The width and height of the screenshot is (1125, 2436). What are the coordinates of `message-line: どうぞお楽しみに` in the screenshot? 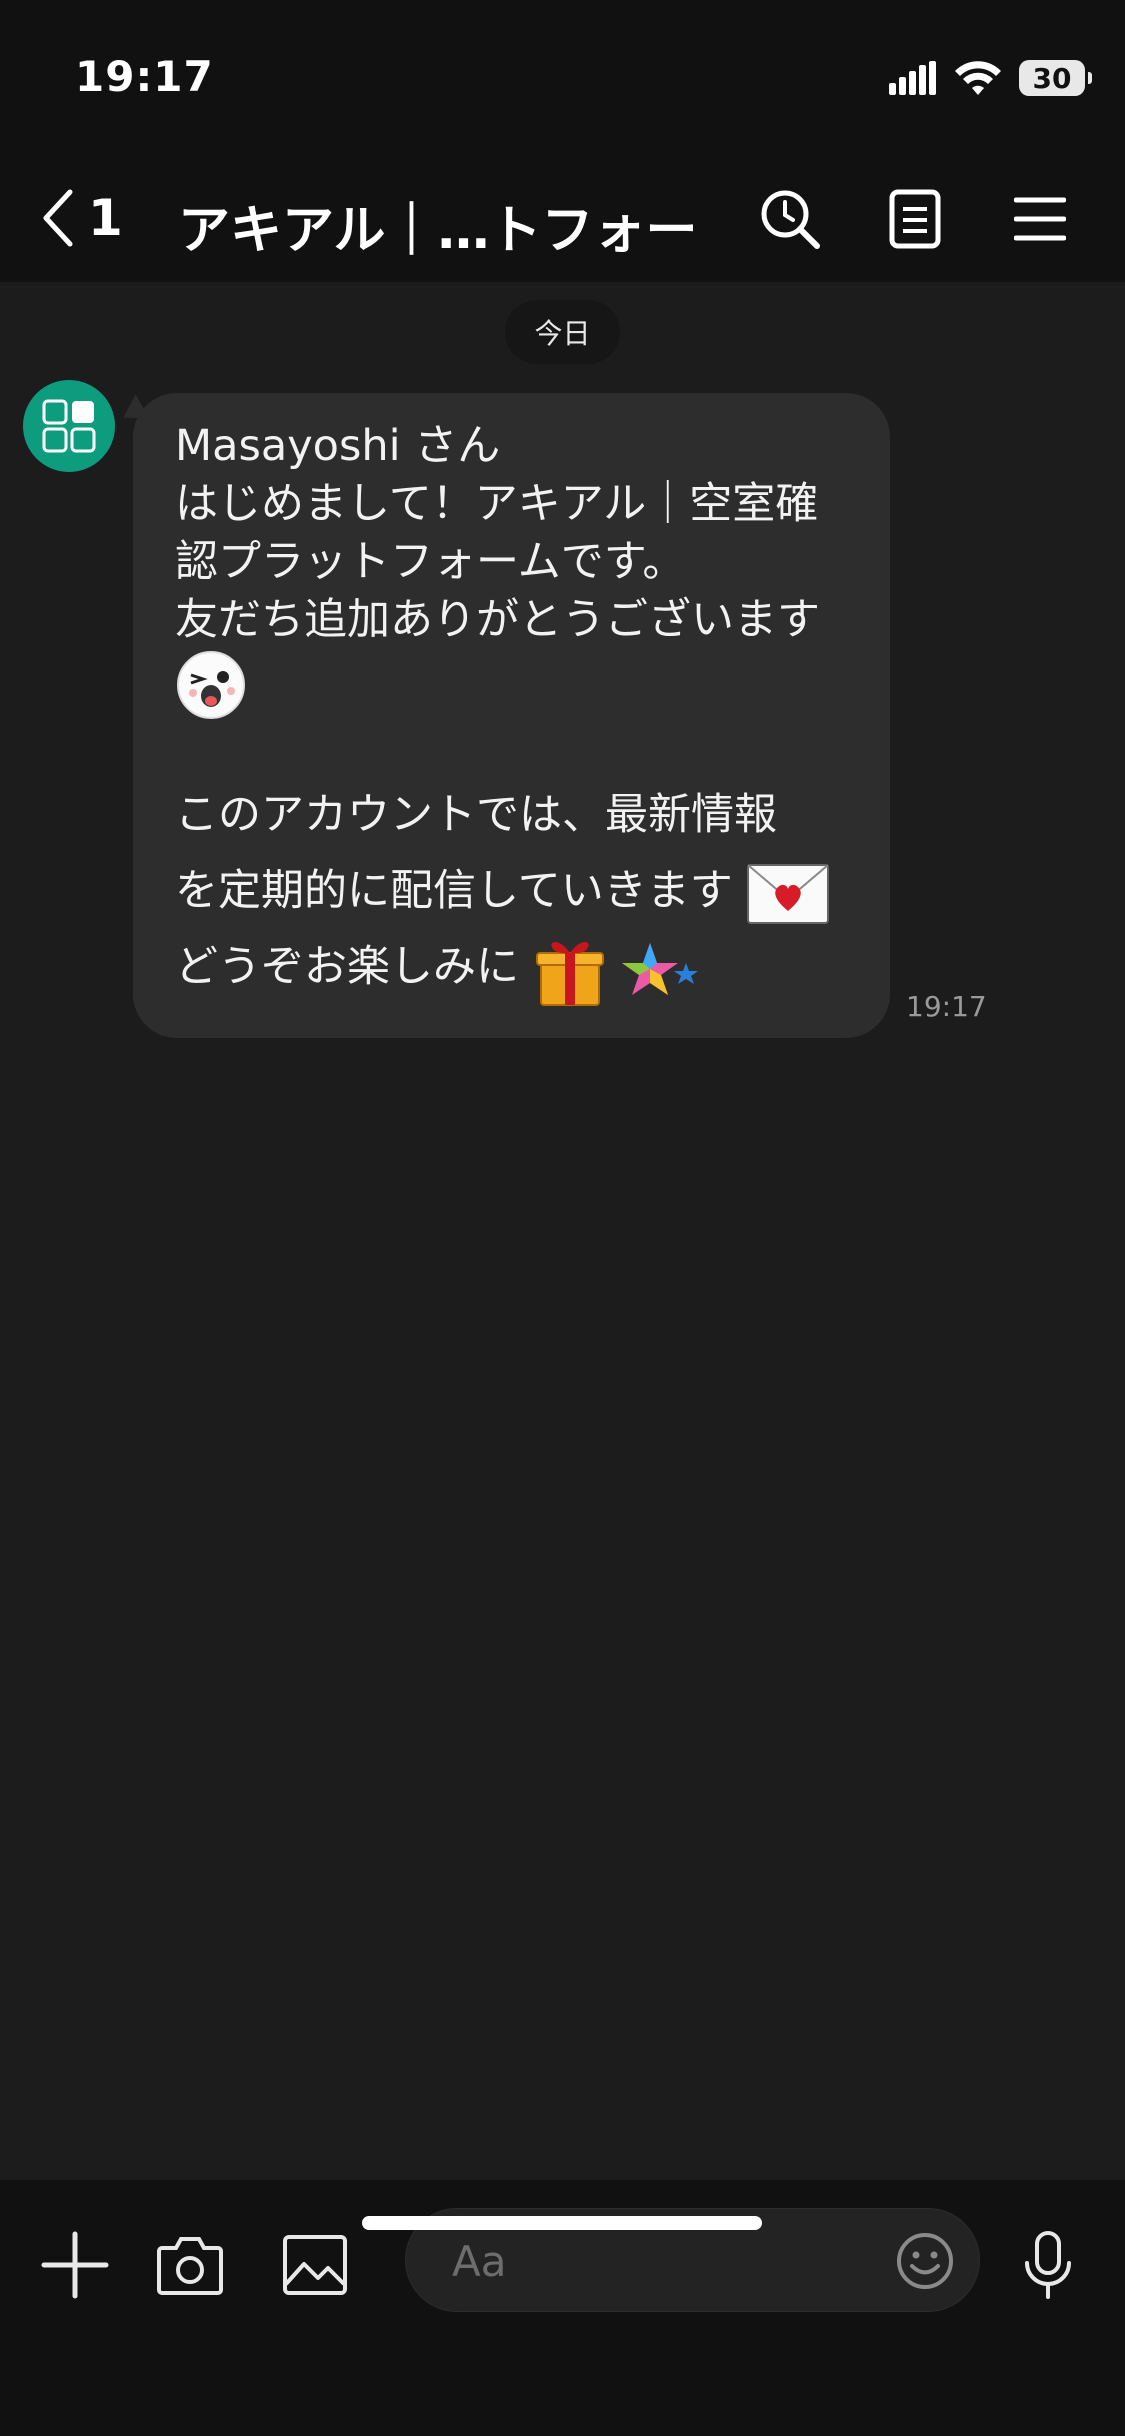 It's located at (510, 968).